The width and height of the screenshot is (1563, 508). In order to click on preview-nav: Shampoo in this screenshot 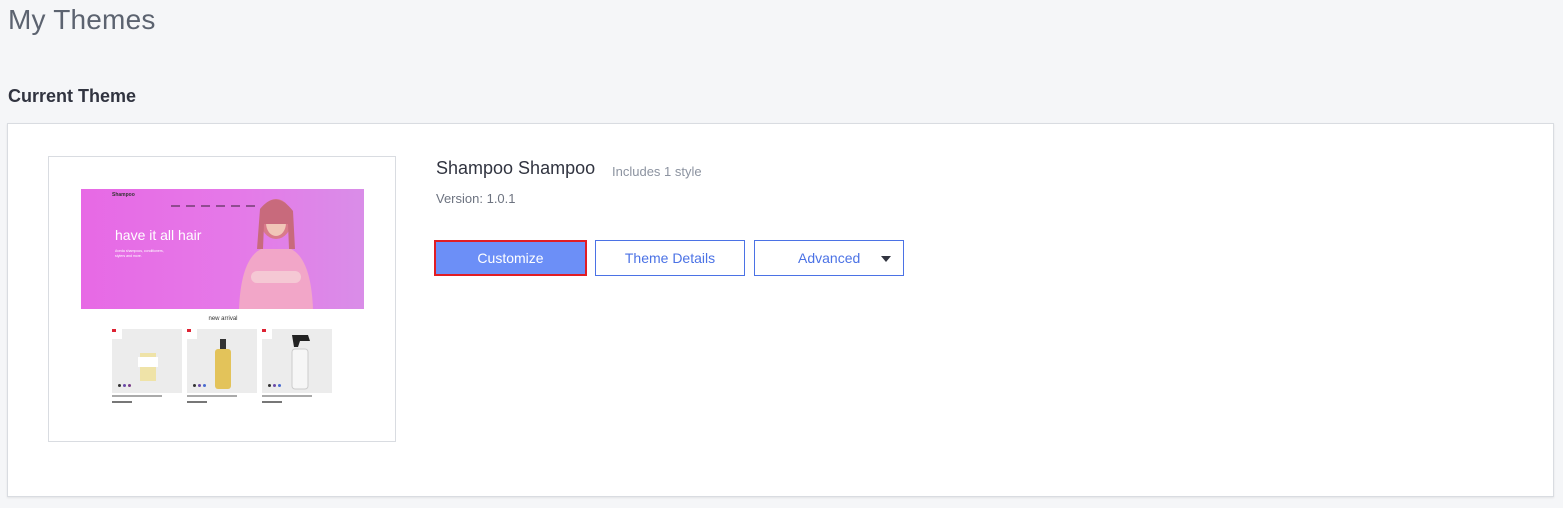, I will do `click(222, 198)`.